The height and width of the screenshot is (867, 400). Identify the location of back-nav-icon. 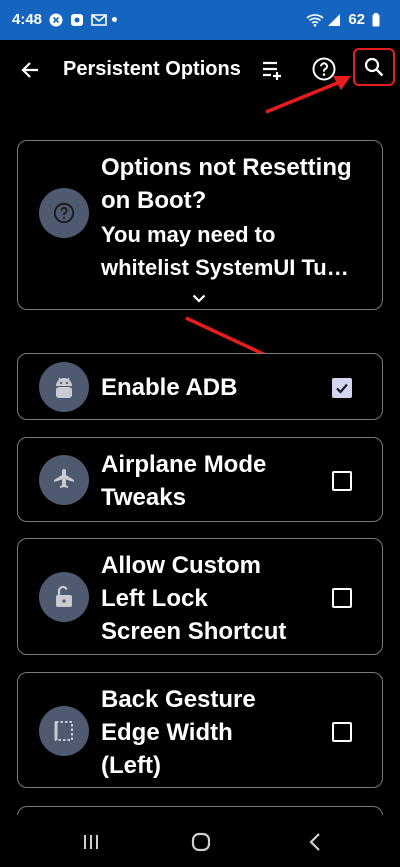
(315, 842).